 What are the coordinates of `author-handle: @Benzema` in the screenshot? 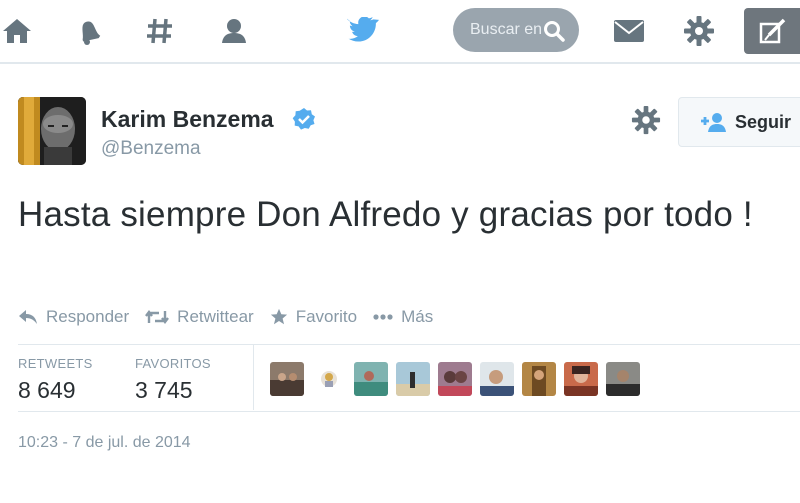 It's located at (151, 149).